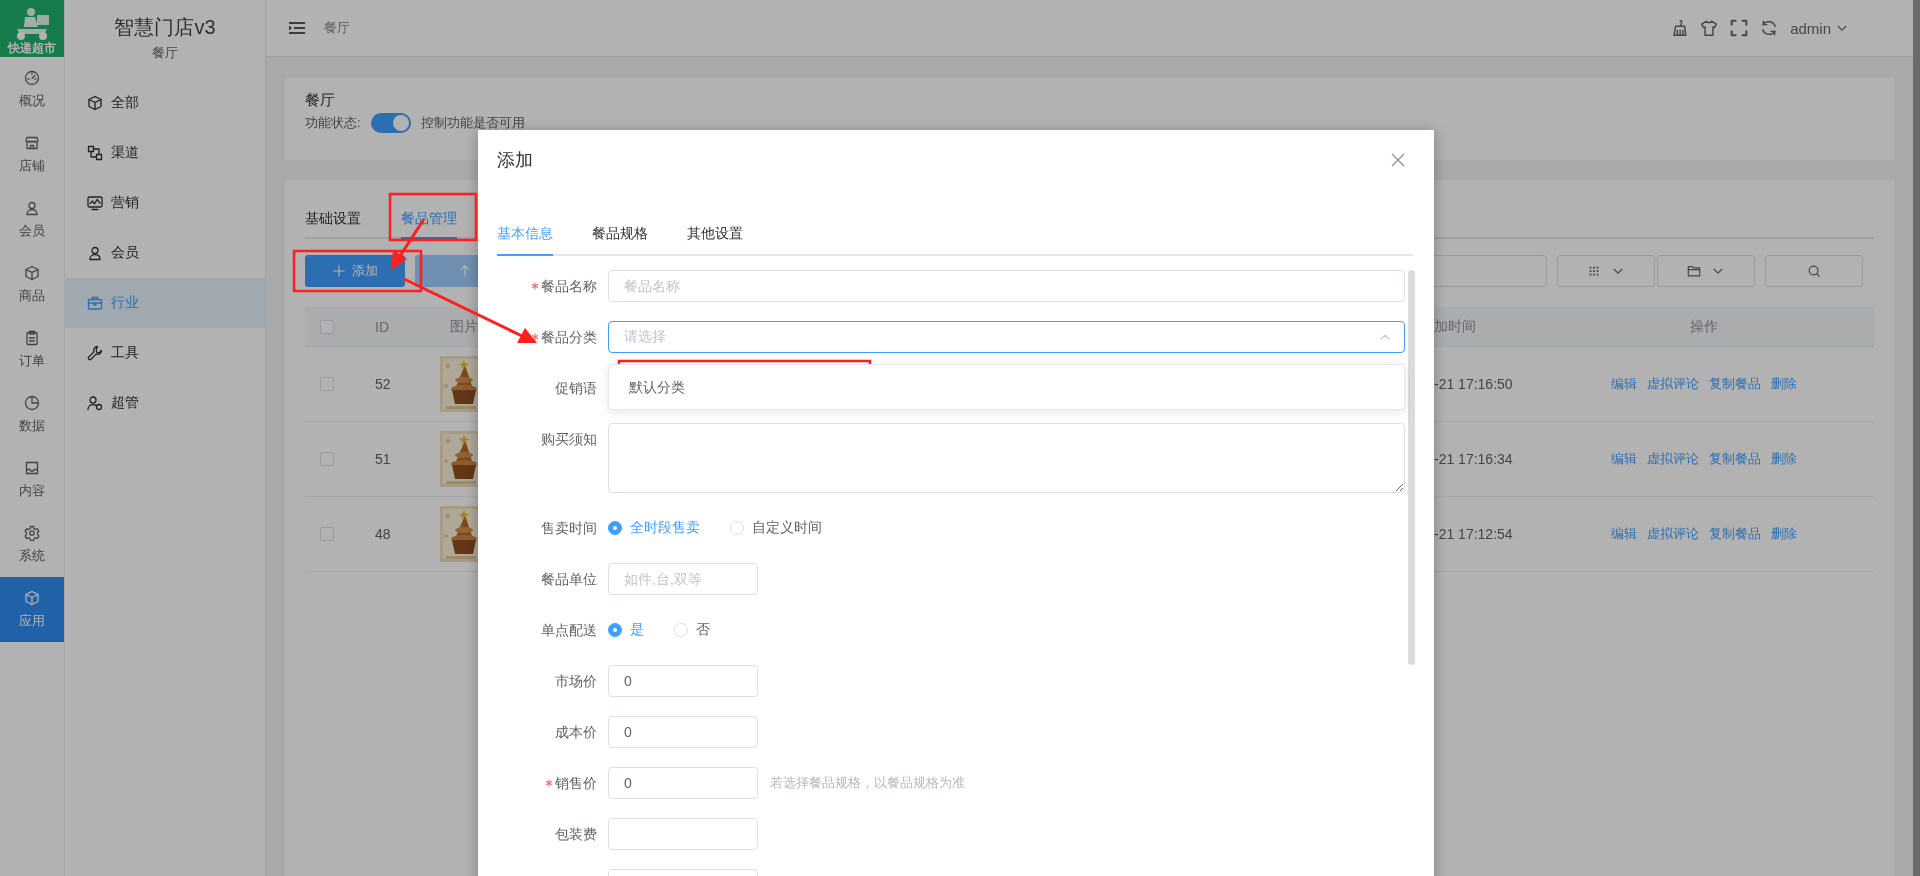  Describe the element at coordinates (515, 160) in the screenshot. I see `dialog-title: 添加` at that location.